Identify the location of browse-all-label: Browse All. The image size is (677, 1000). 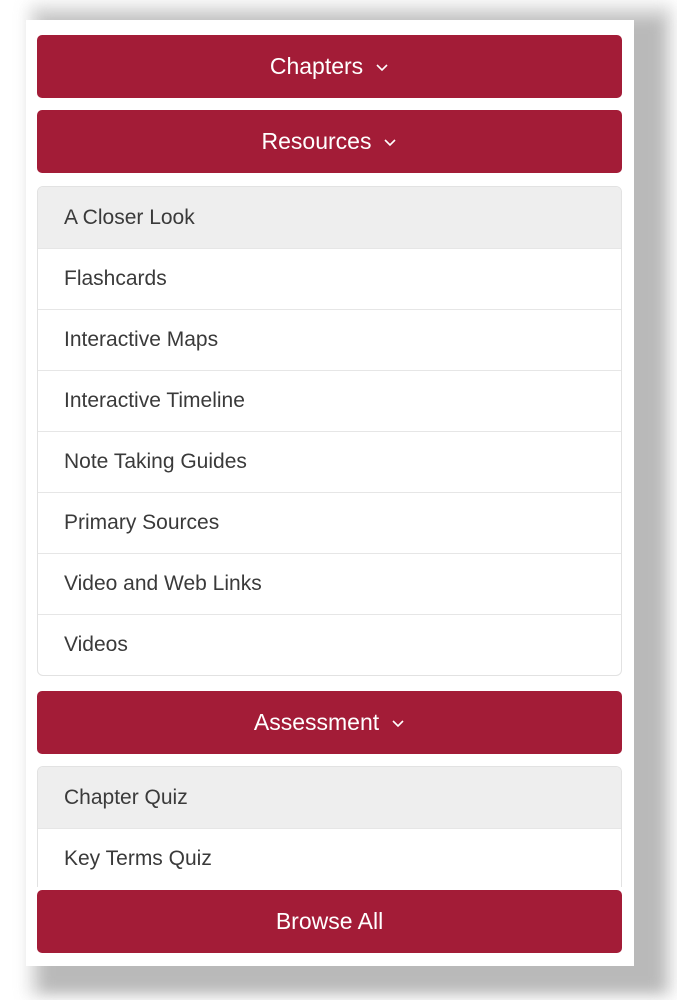
(329, 921).